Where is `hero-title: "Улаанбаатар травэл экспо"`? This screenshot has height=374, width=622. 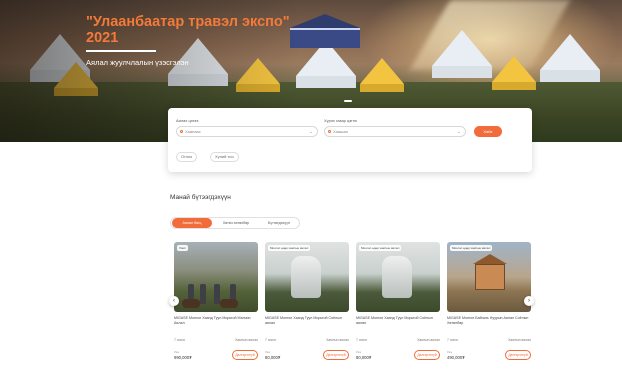 hero-title: "Улаанбаатар травэл экспо" is located at coordinates (188, 22).